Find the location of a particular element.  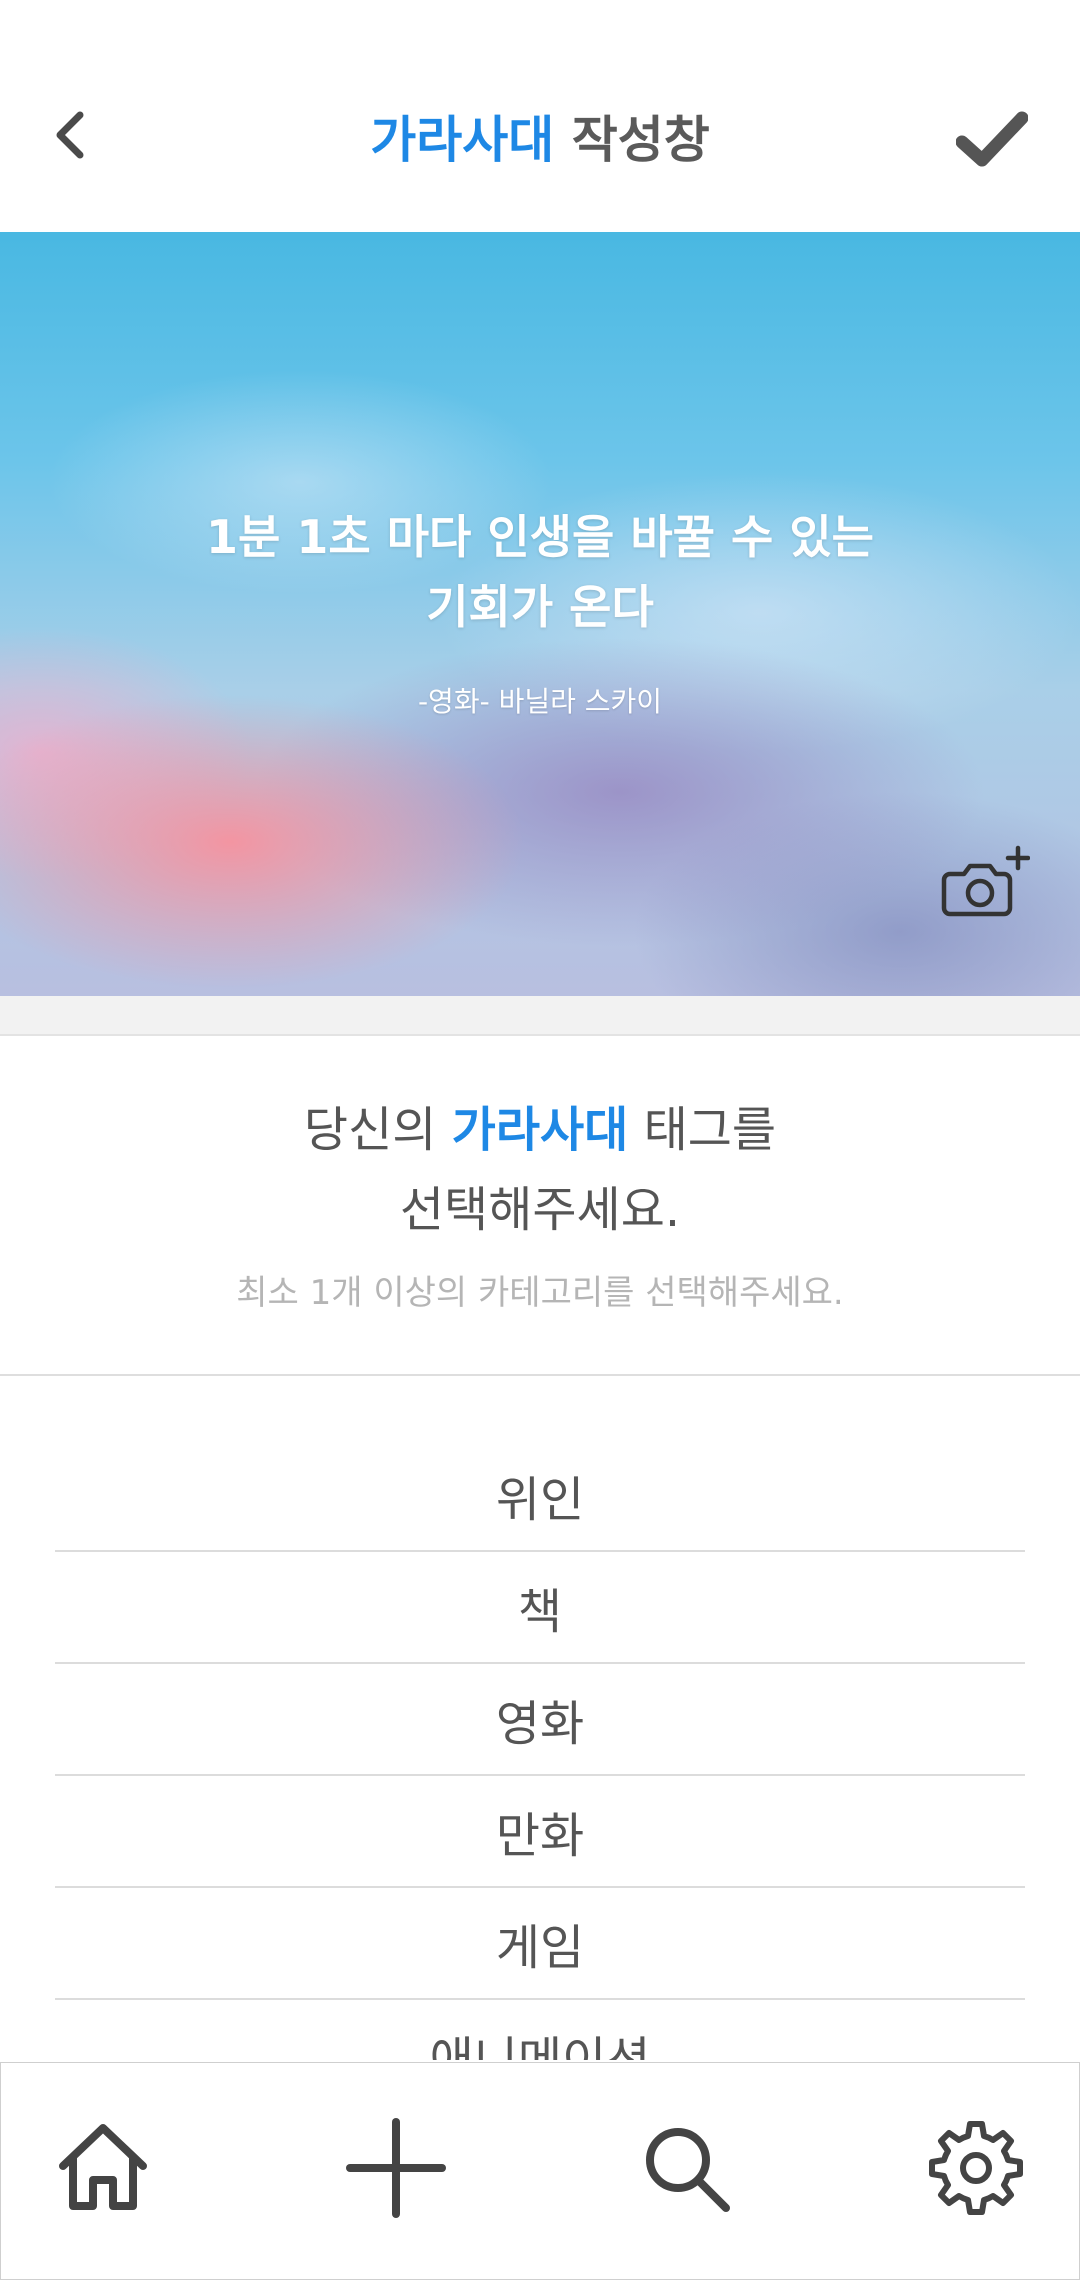

tag-prompt-line-1: 당신의 가라사대 태그를 is located at coordinates (540, 1130).